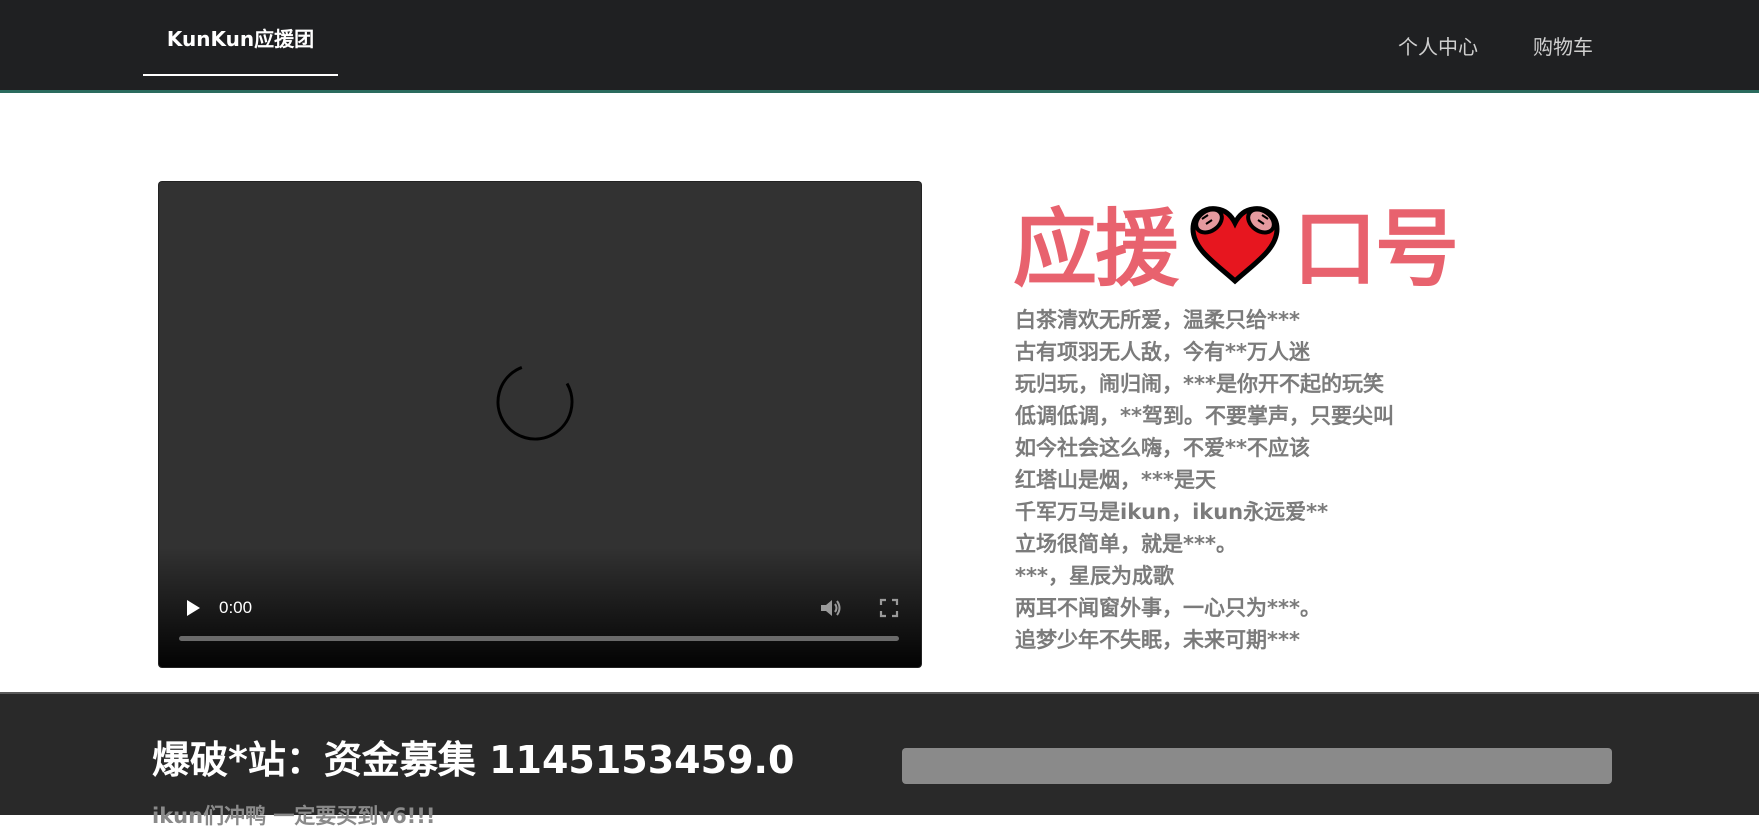 Image resolution: width=1759 pixels, height=830 pixels. What do you see at coordinates (1204, 416) in the screenshot?
I see `slogan-line: 低调低调，**驾到。不要掌声，只要尖叫` at bounding box center [1204, 416].